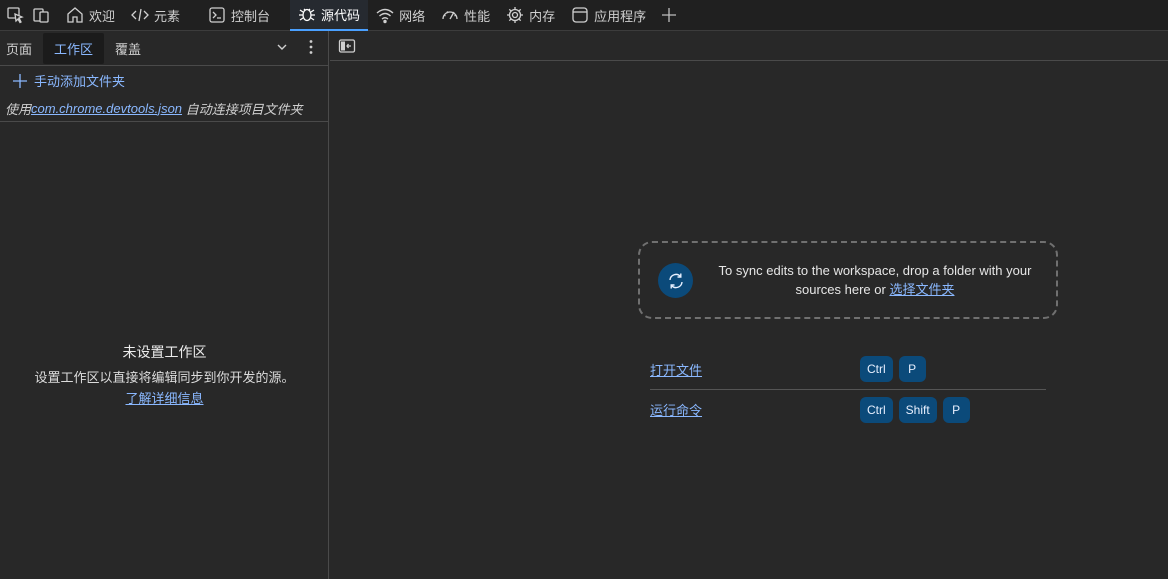 Image resolution: width=1168 pixels, height=579 pixels. What do you see at coordinates (755, 369) in the screenshot?
I see `open-file-link: 打开文件` at bounding box center [755, 369].